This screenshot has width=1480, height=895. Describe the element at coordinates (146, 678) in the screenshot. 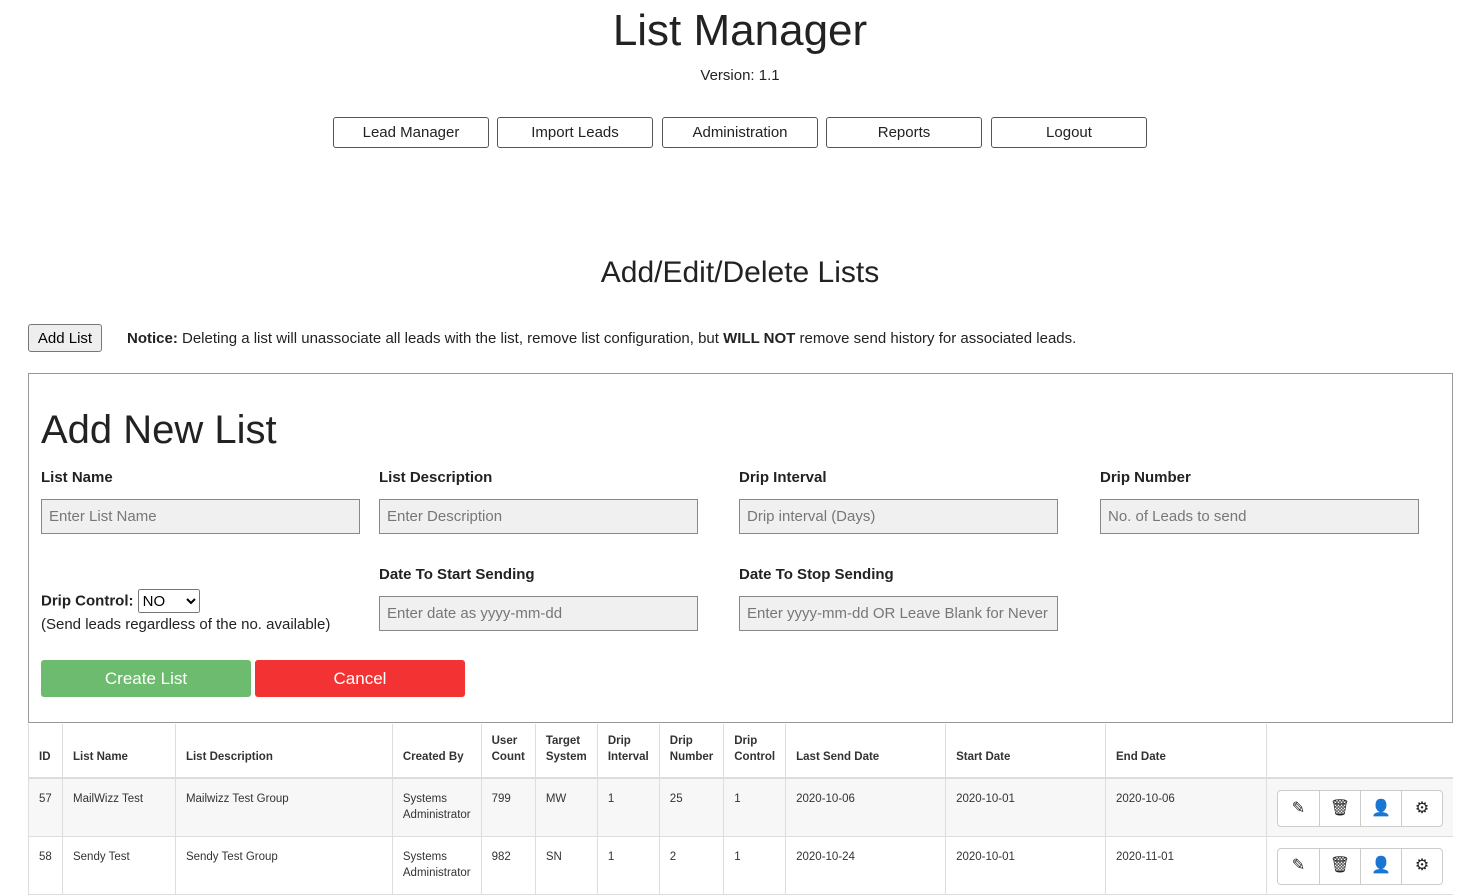

I see `create-list-button: Create List` at that location.